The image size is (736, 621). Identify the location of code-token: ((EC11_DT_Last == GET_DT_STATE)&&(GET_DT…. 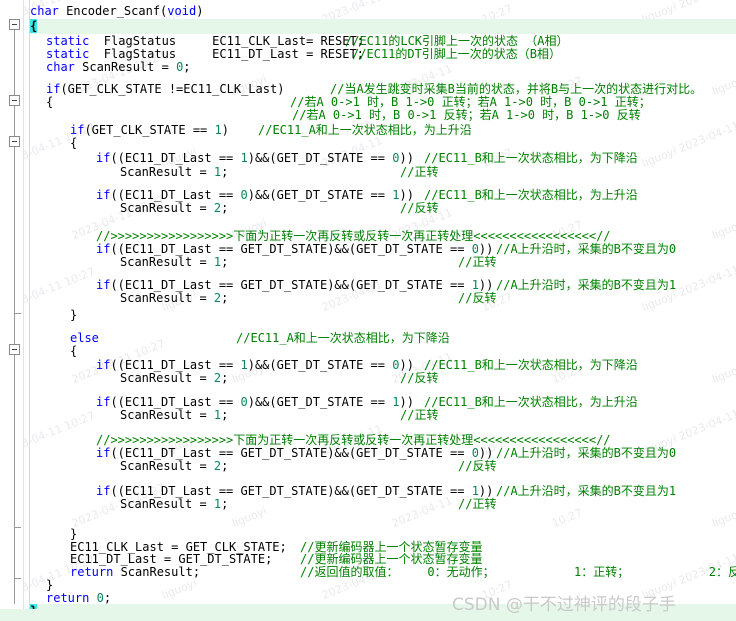
(291, 491).